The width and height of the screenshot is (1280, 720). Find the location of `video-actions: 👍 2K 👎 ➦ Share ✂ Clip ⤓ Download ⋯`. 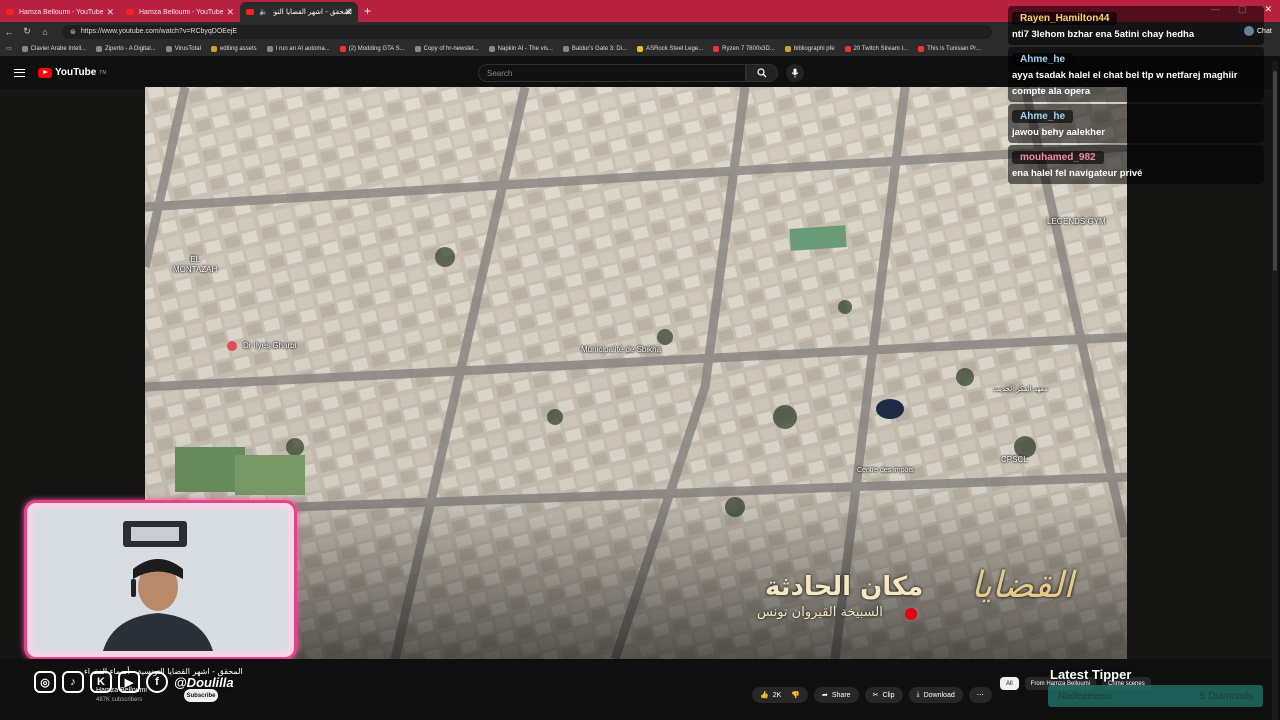

video-actions: 👍 2K 👎 ➦ Share ✂ Clip ⤓ Download ⋯ is located at coordinates (872, 695).